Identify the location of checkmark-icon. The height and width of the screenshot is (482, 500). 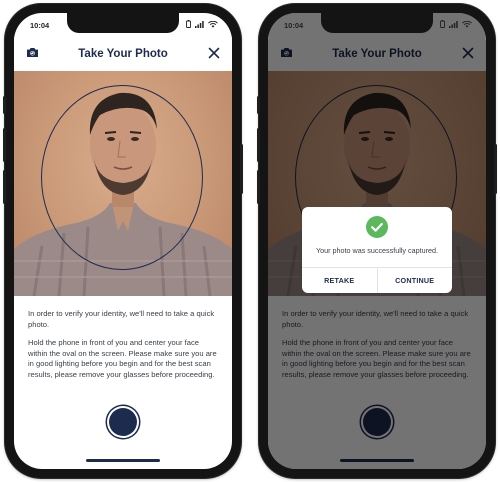
(377, 227).